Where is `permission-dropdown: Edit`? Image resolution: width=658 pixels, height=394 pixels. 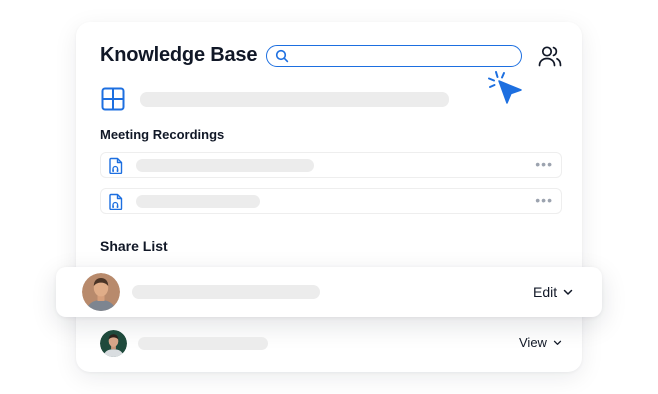 permission-dropdown: Edit is located at coordinates (553, 292).